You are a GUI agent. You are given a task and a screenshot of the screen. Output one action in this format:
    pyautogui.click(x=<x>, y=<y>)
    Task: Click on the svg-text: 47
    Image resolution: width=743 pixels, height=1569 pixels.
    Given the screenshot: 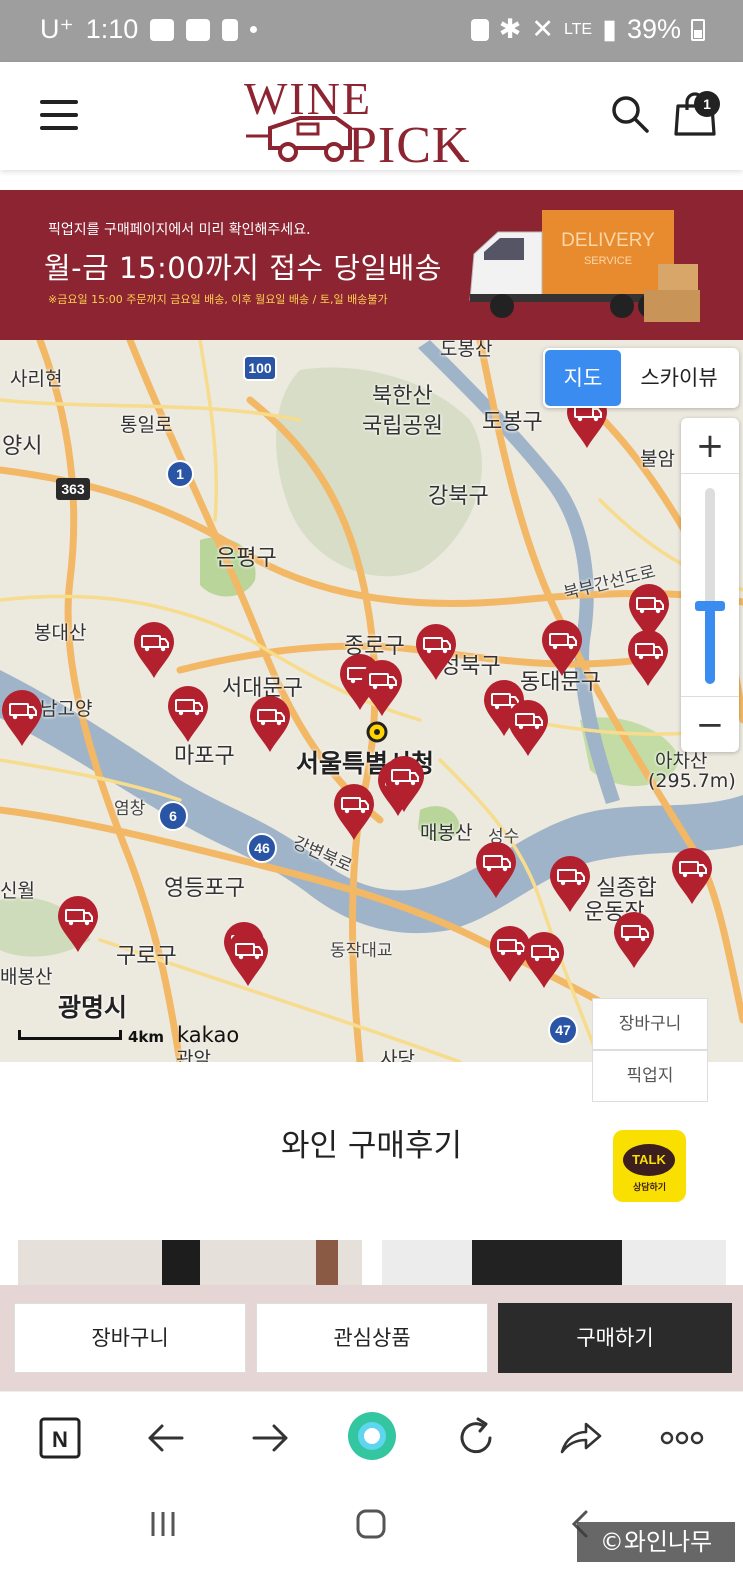 What is the action you would take?
    pyautogui.click(x=563, y=1030)
    